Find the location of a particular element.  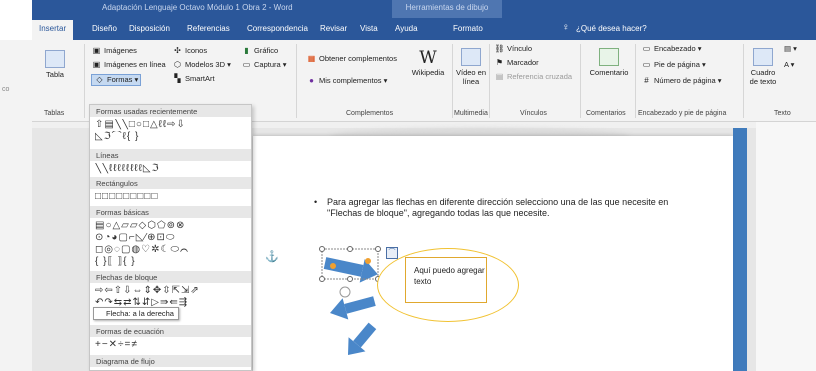

3d-models-button: ⬡ Modelos 3D ▾ is located at coordinates (201, 65).